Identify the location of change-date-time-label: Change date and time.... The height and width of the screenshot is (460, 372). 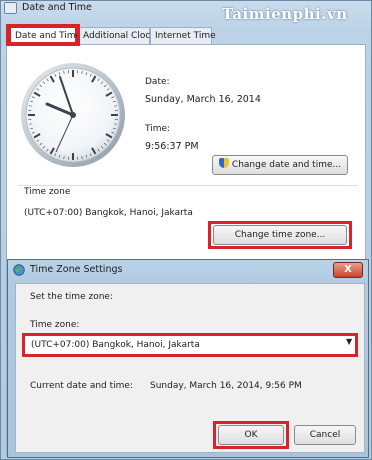
(286, 165).